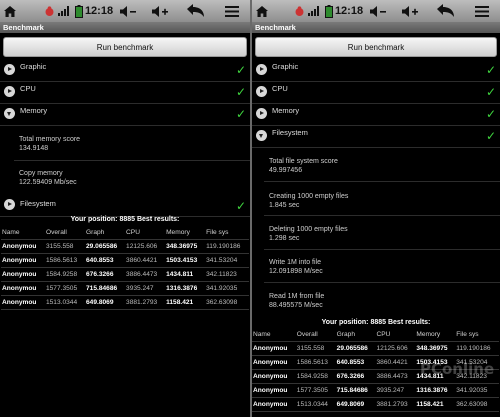  Describe the element at coordinates (303, 166) in the screenshot. I see `fs-total-detail: Total file system score 49.997456` at that location.